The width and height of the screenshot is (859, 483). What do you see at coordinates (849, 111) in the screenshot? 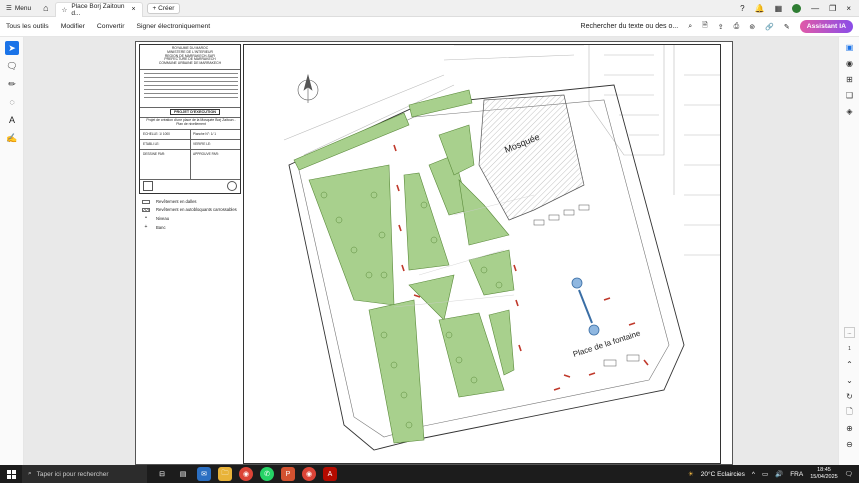
I see `layers-icon: ◈` at bounding box center [849, 111].